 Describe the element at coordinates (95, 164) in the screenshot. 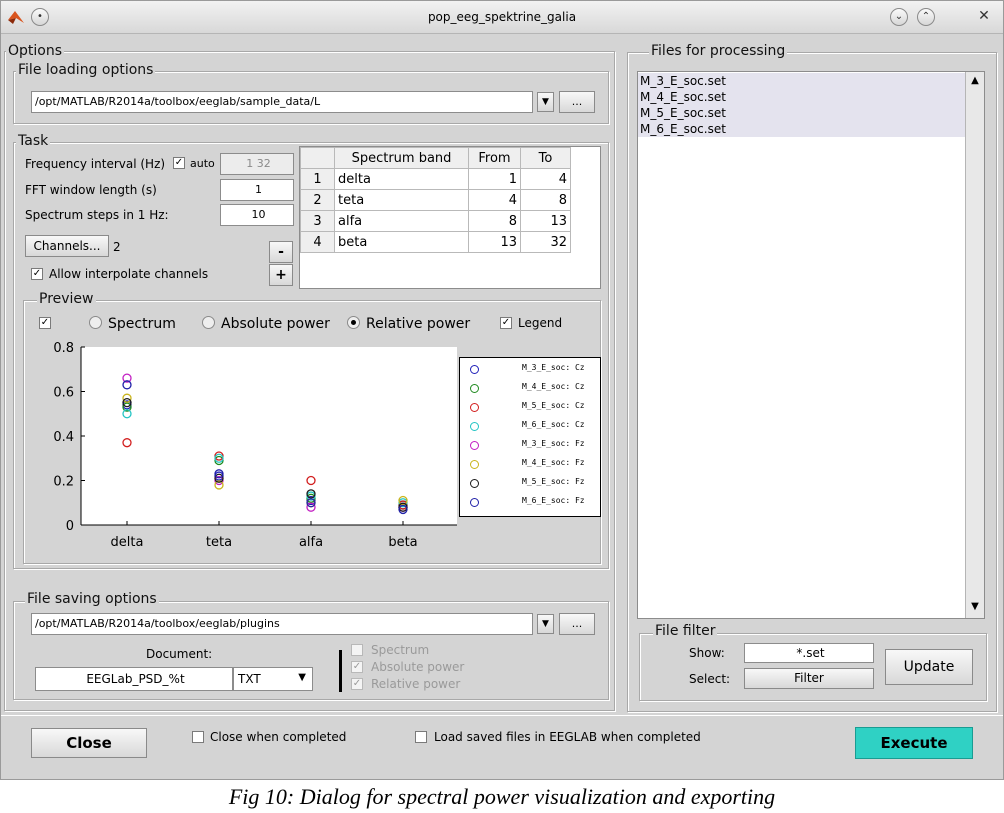

I see `frequency-interval-label: Frequency interval (Hz)` at that location.